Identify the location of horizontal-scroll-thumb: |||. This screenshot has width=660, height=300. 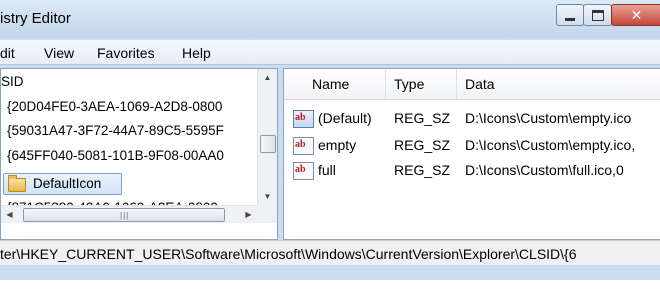
(124, 215).